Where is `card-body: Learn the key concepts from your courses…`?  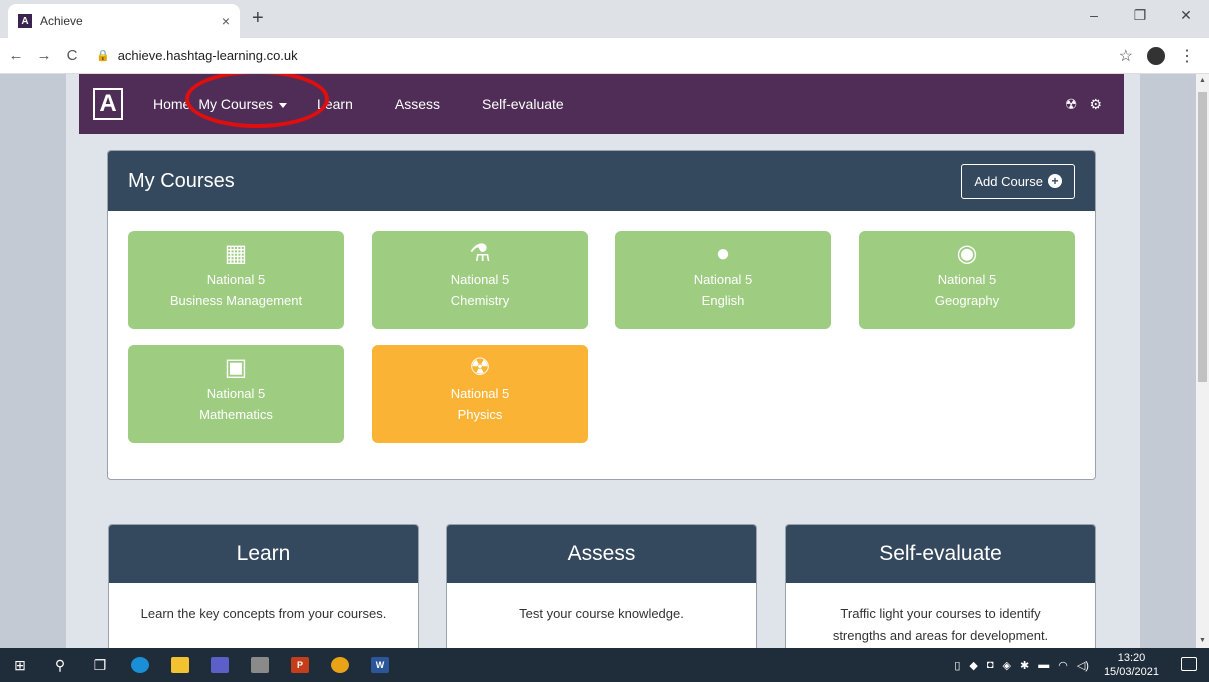 card-body: Learn the key concepts from your courses… is located at coordinates (263, 613).